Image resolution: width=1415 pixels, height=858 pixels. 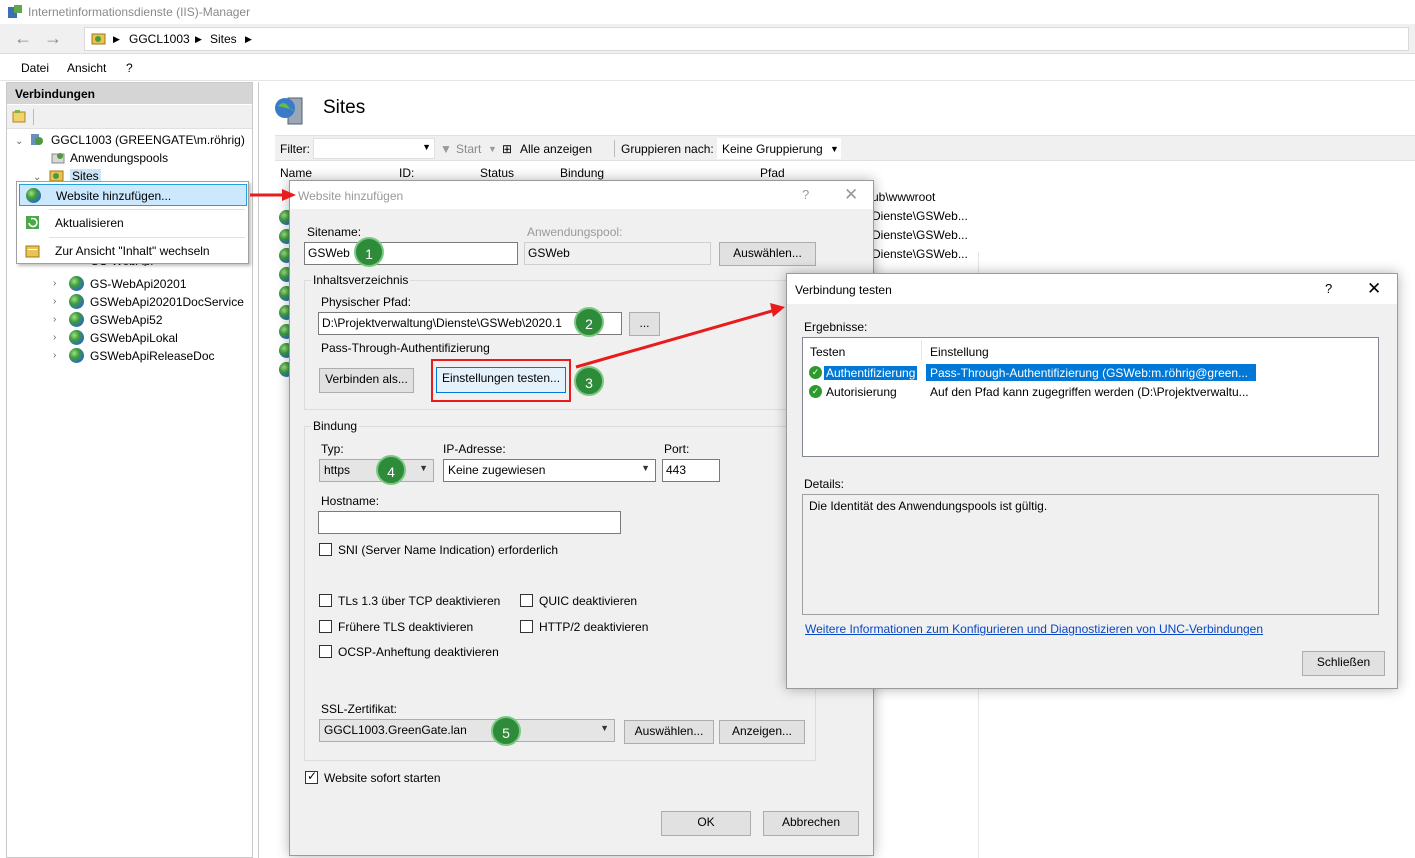 What do you see at coordinates (526, 600) in the screenshot?
I see `quic-checkbox` at bounding box center [526, 600].